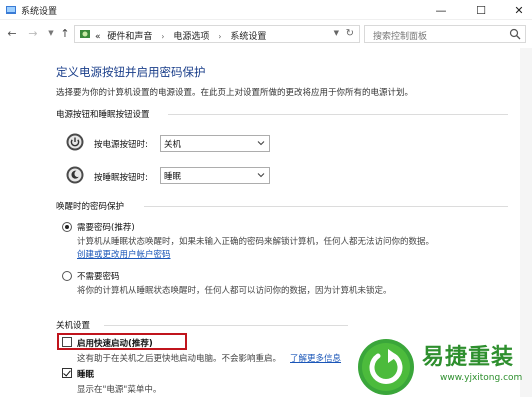 Image resolution: width=532 pixels, height=397 pixels. Describe the element at coordinates (441, 10) in the screenshot. I see `minimize-button: —` at that location.